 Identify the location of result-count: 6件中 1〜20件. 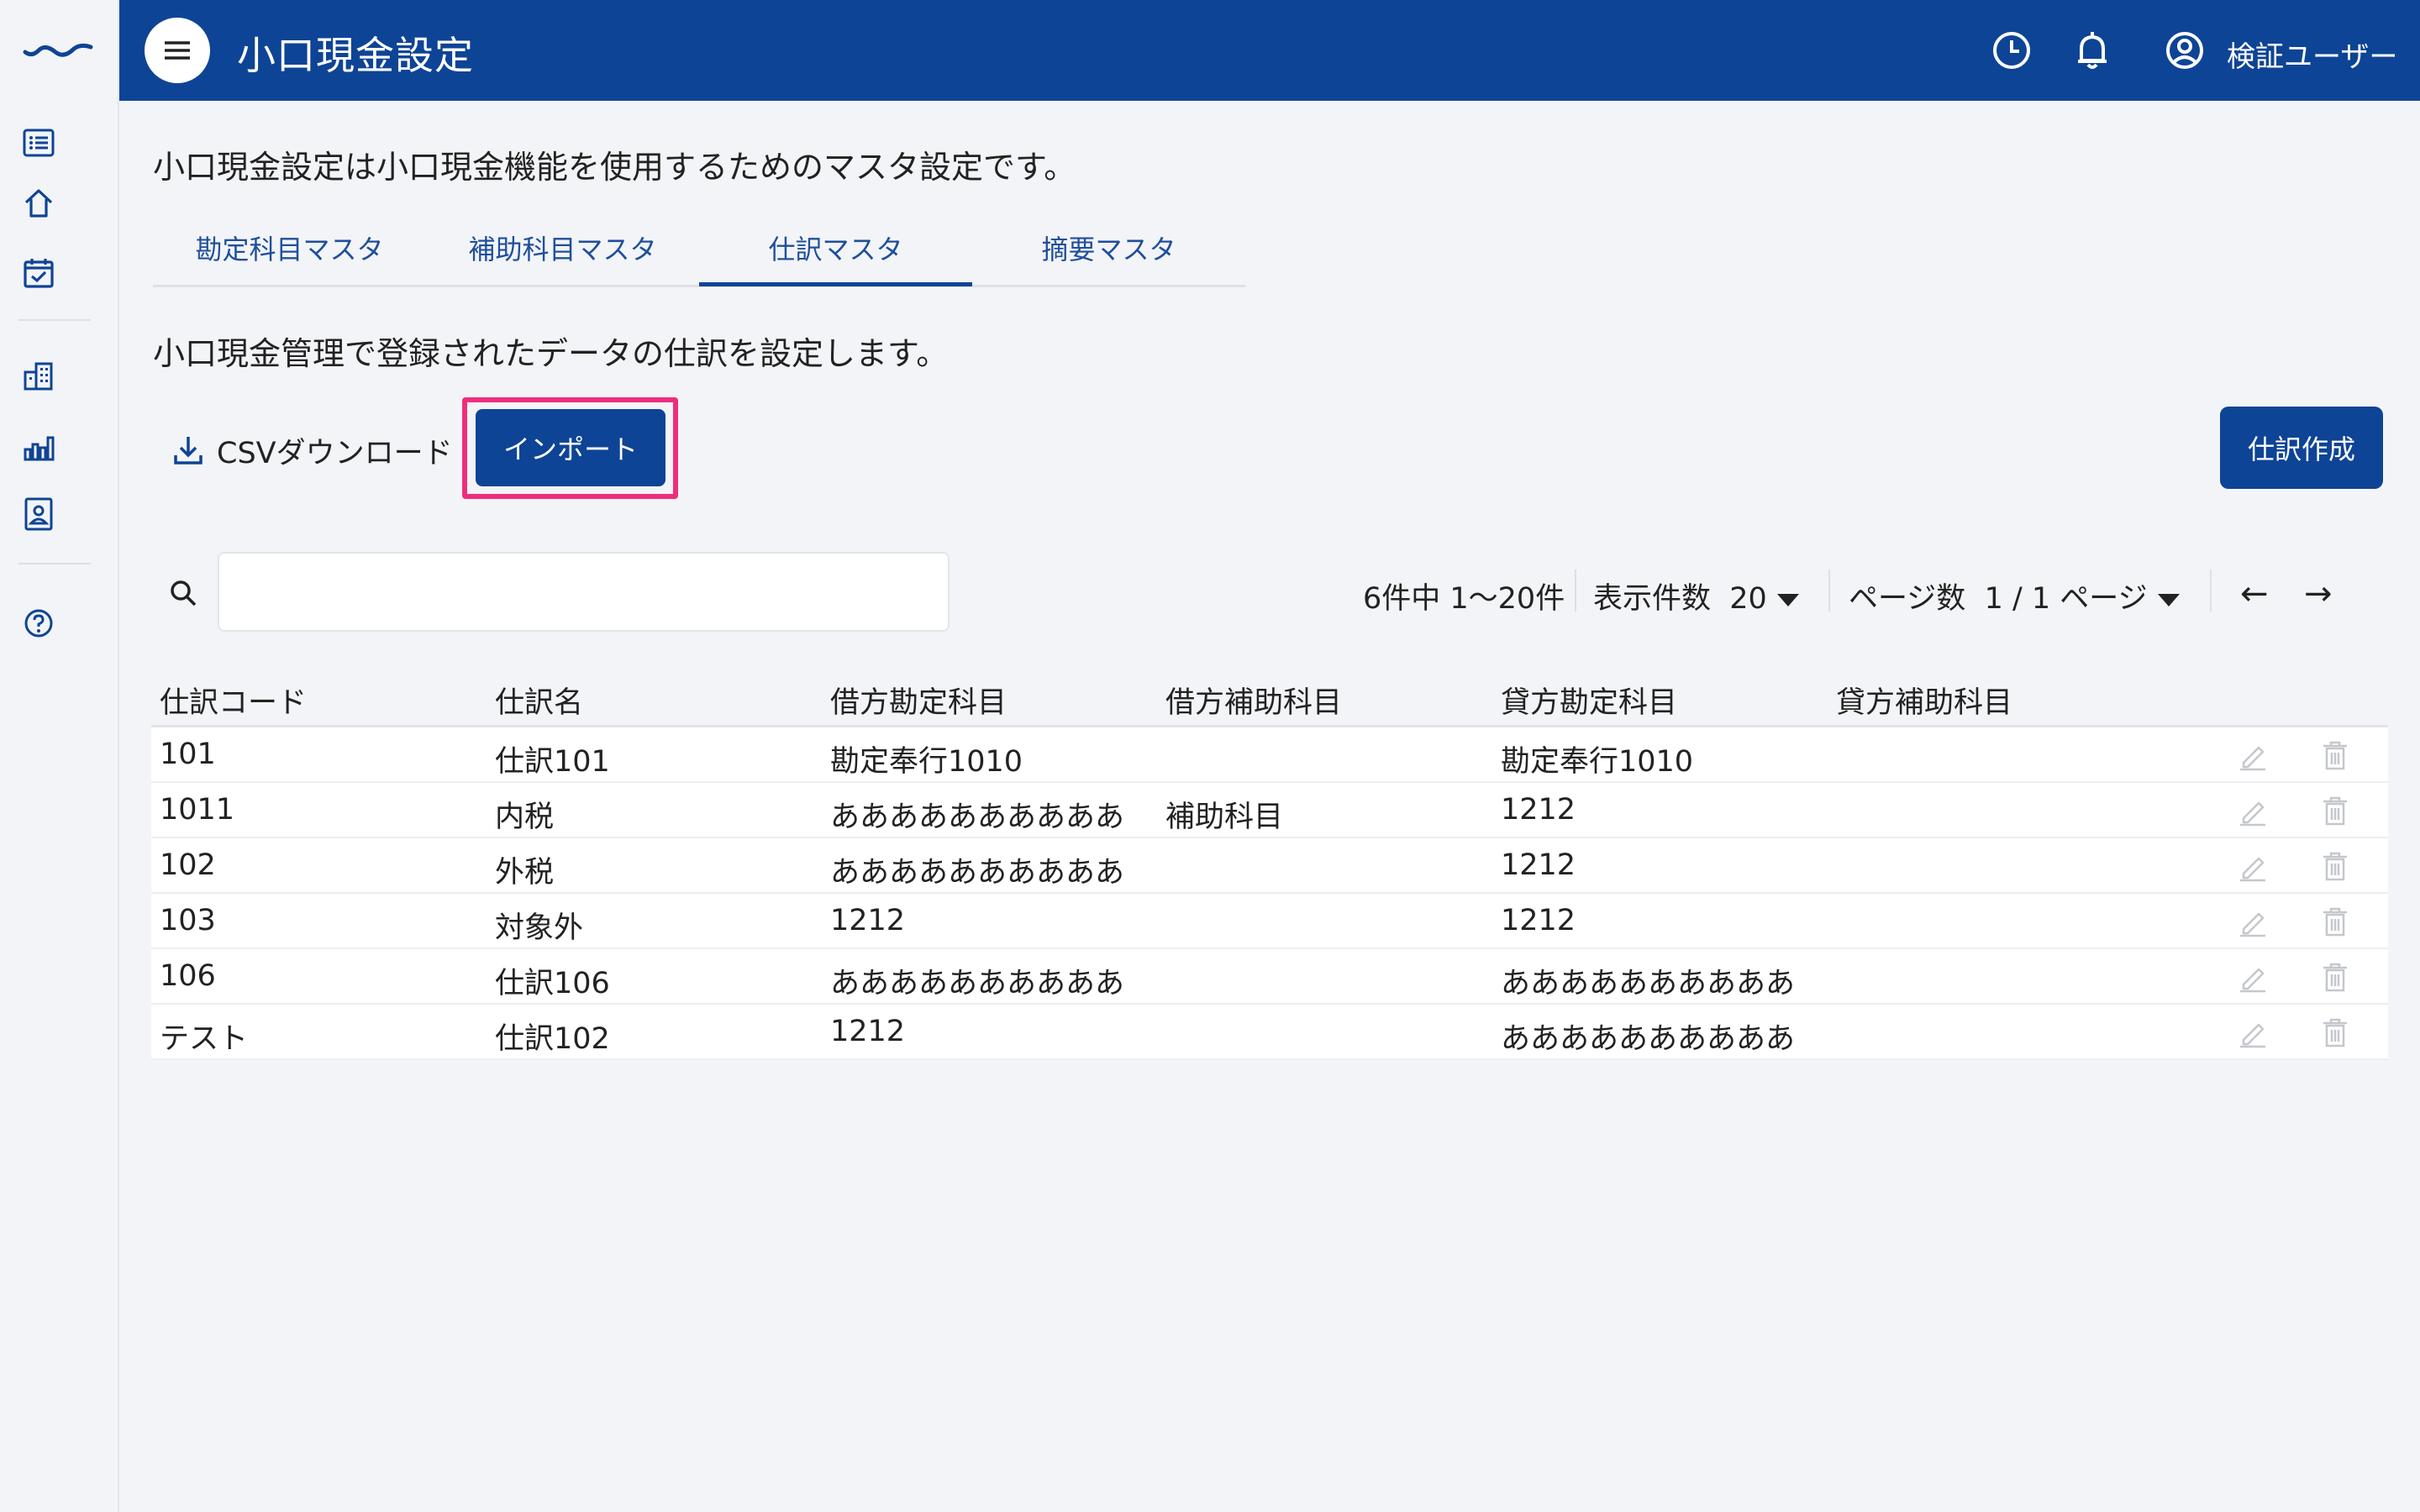
(1464, 599).